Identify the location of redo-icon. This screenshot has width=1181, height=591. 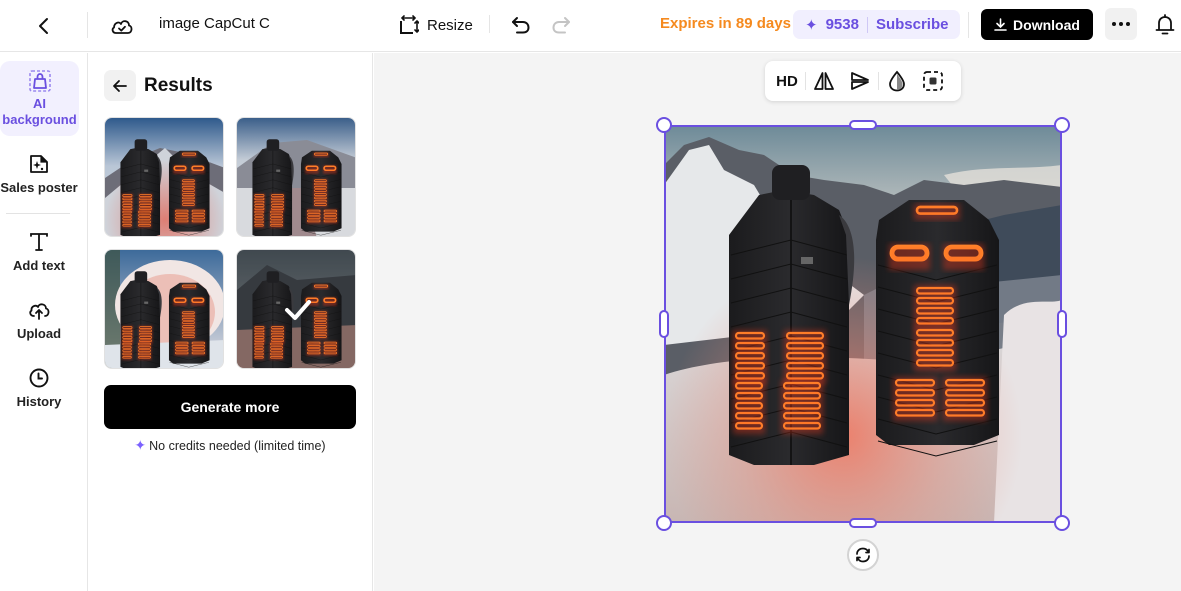
(561, 25).